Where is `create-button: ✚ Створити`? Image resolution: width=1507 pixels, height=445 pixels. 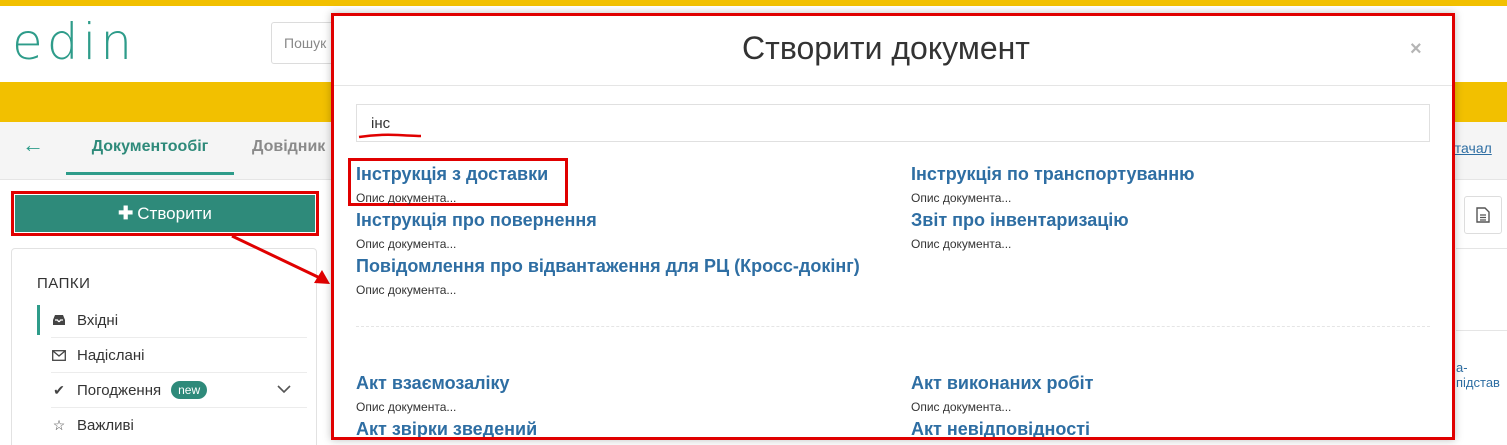 create-button: ✚ Створити is located at coordinates (165, 213).